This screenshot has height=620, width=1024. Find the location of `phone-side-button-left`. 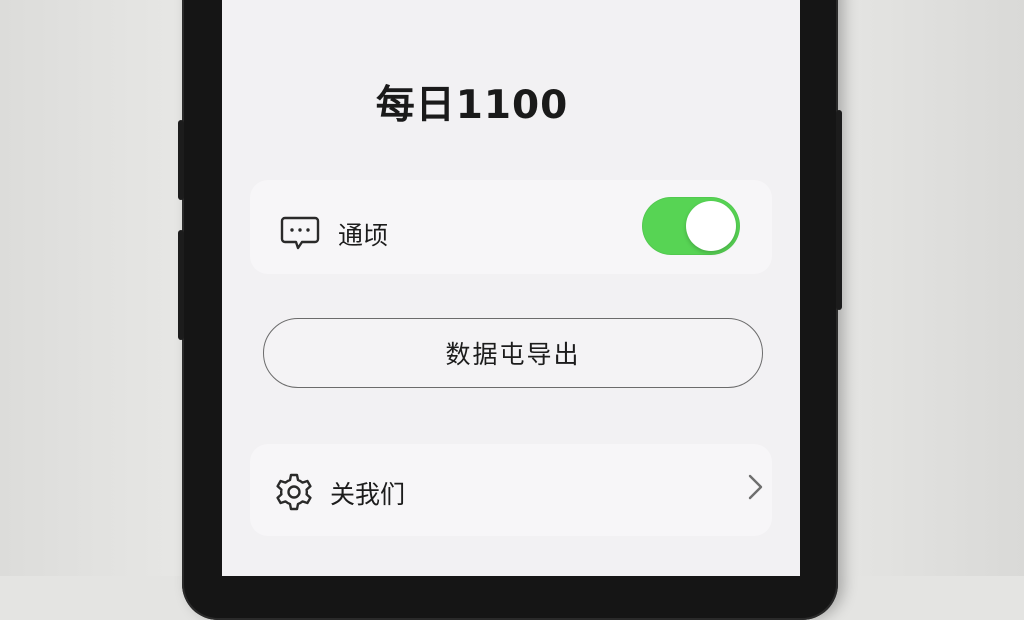

phone-side-button-left is located at coordinates (181, 160).